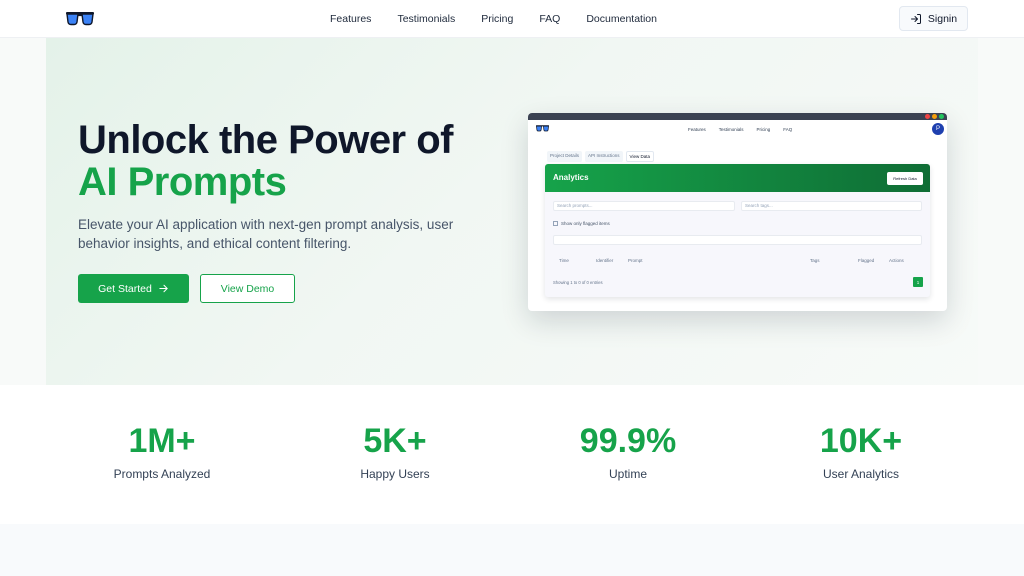  I want to click on stat-user-analytics: 10K+ User Analytics, so click(861, 451).